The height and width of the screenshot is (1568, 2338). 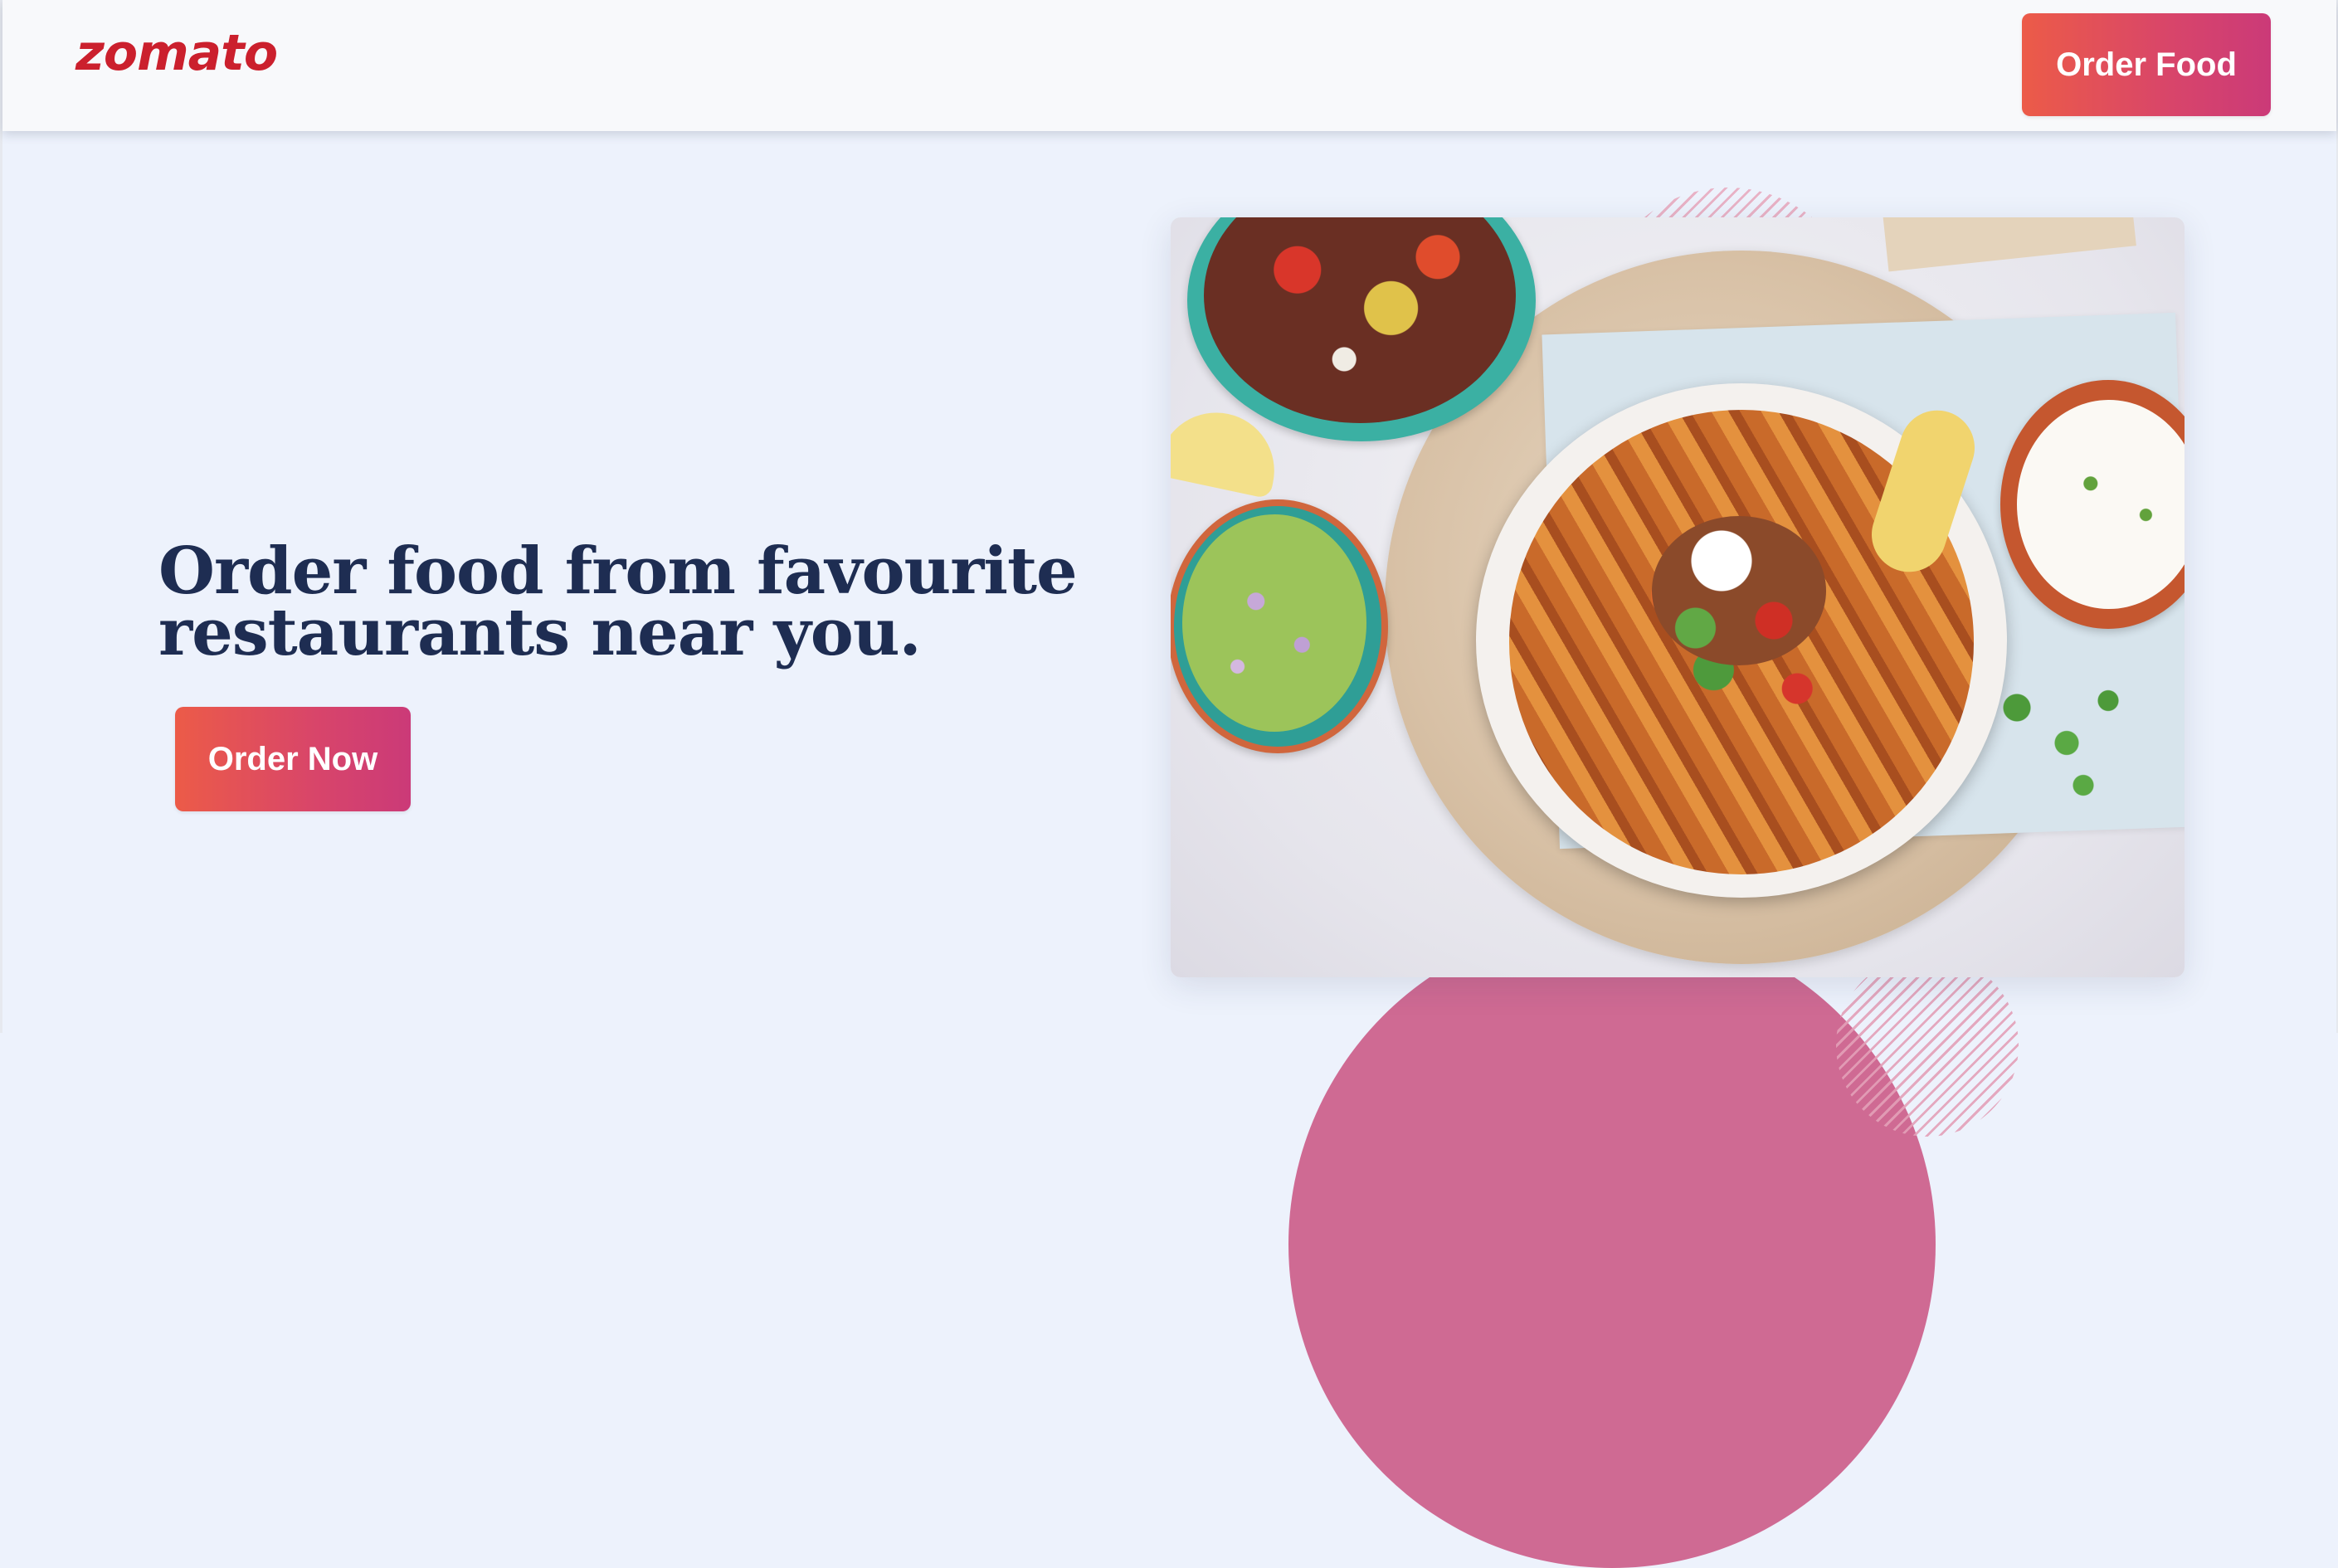 What do you see at coordinates (2009, 244) in the screenshot?
I see `cutting-board-edge` at bounding box center [2009, 244].